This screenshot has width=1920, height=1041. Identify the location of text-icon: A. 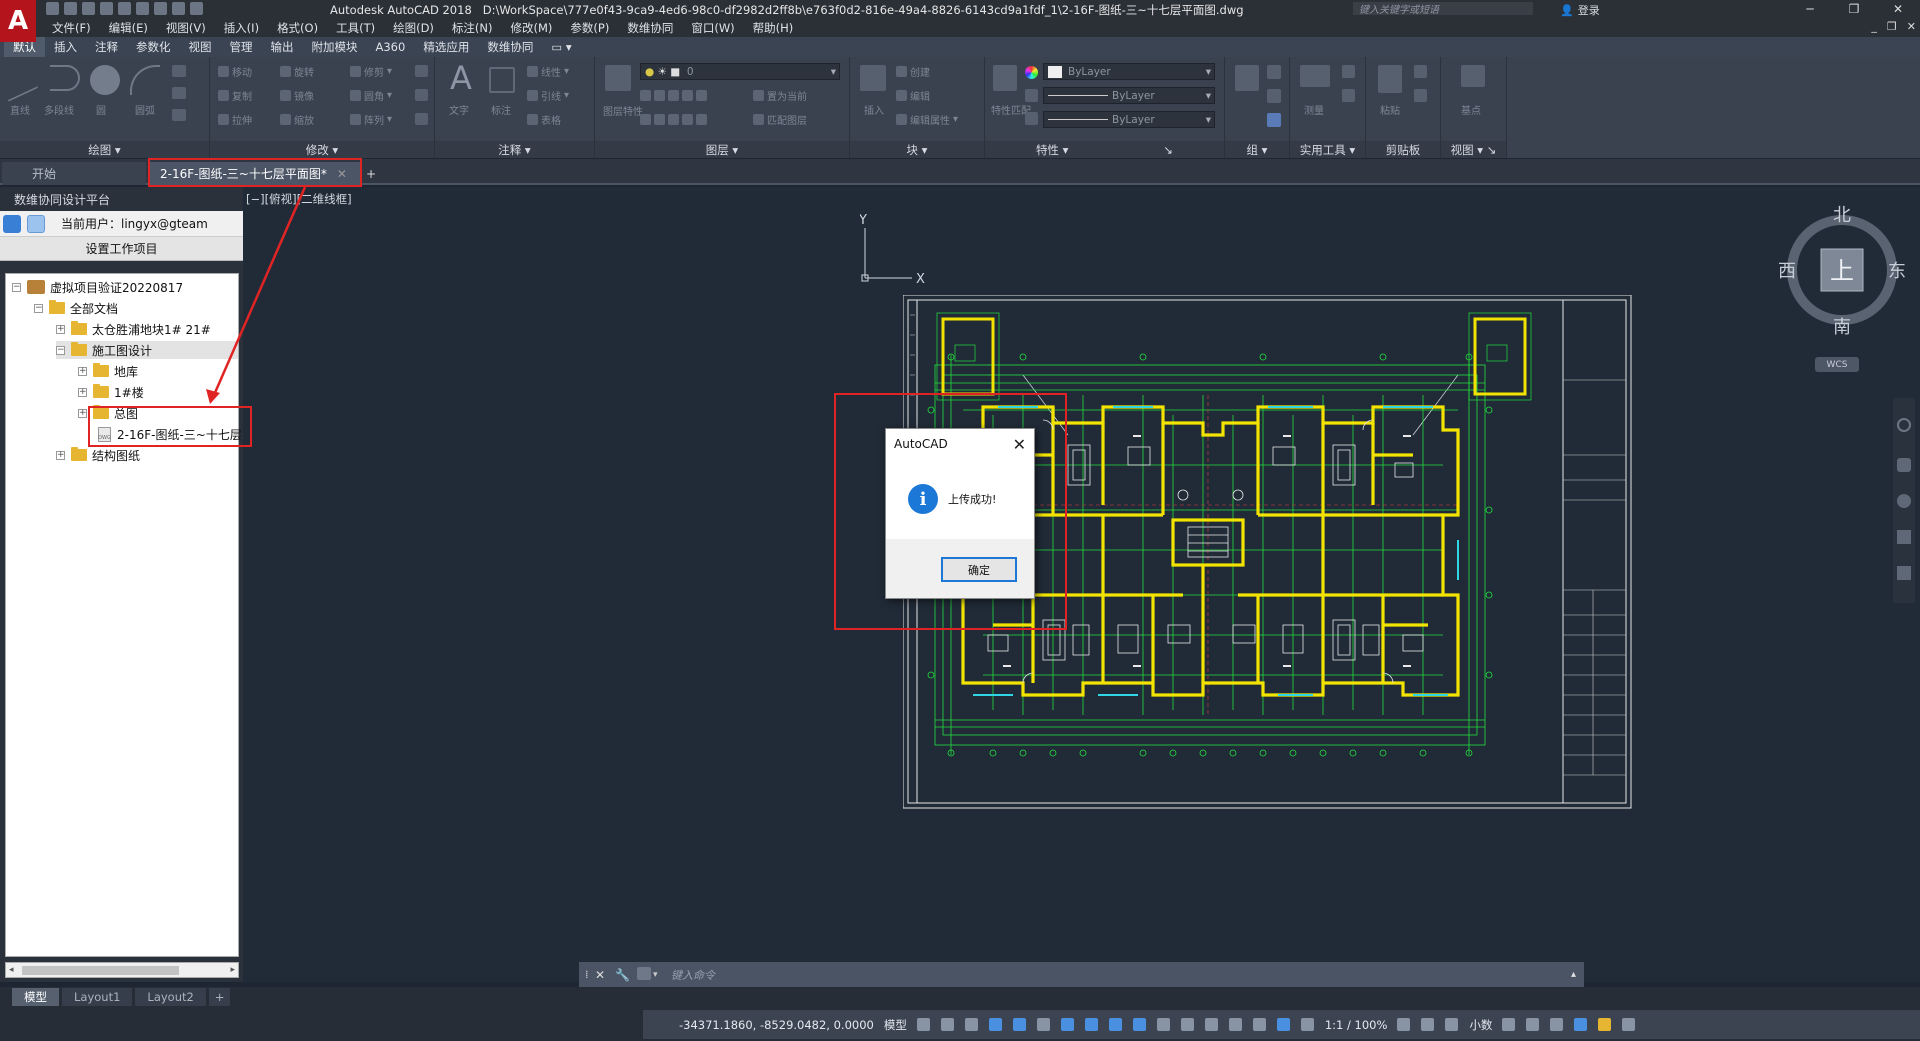
(461, 78).